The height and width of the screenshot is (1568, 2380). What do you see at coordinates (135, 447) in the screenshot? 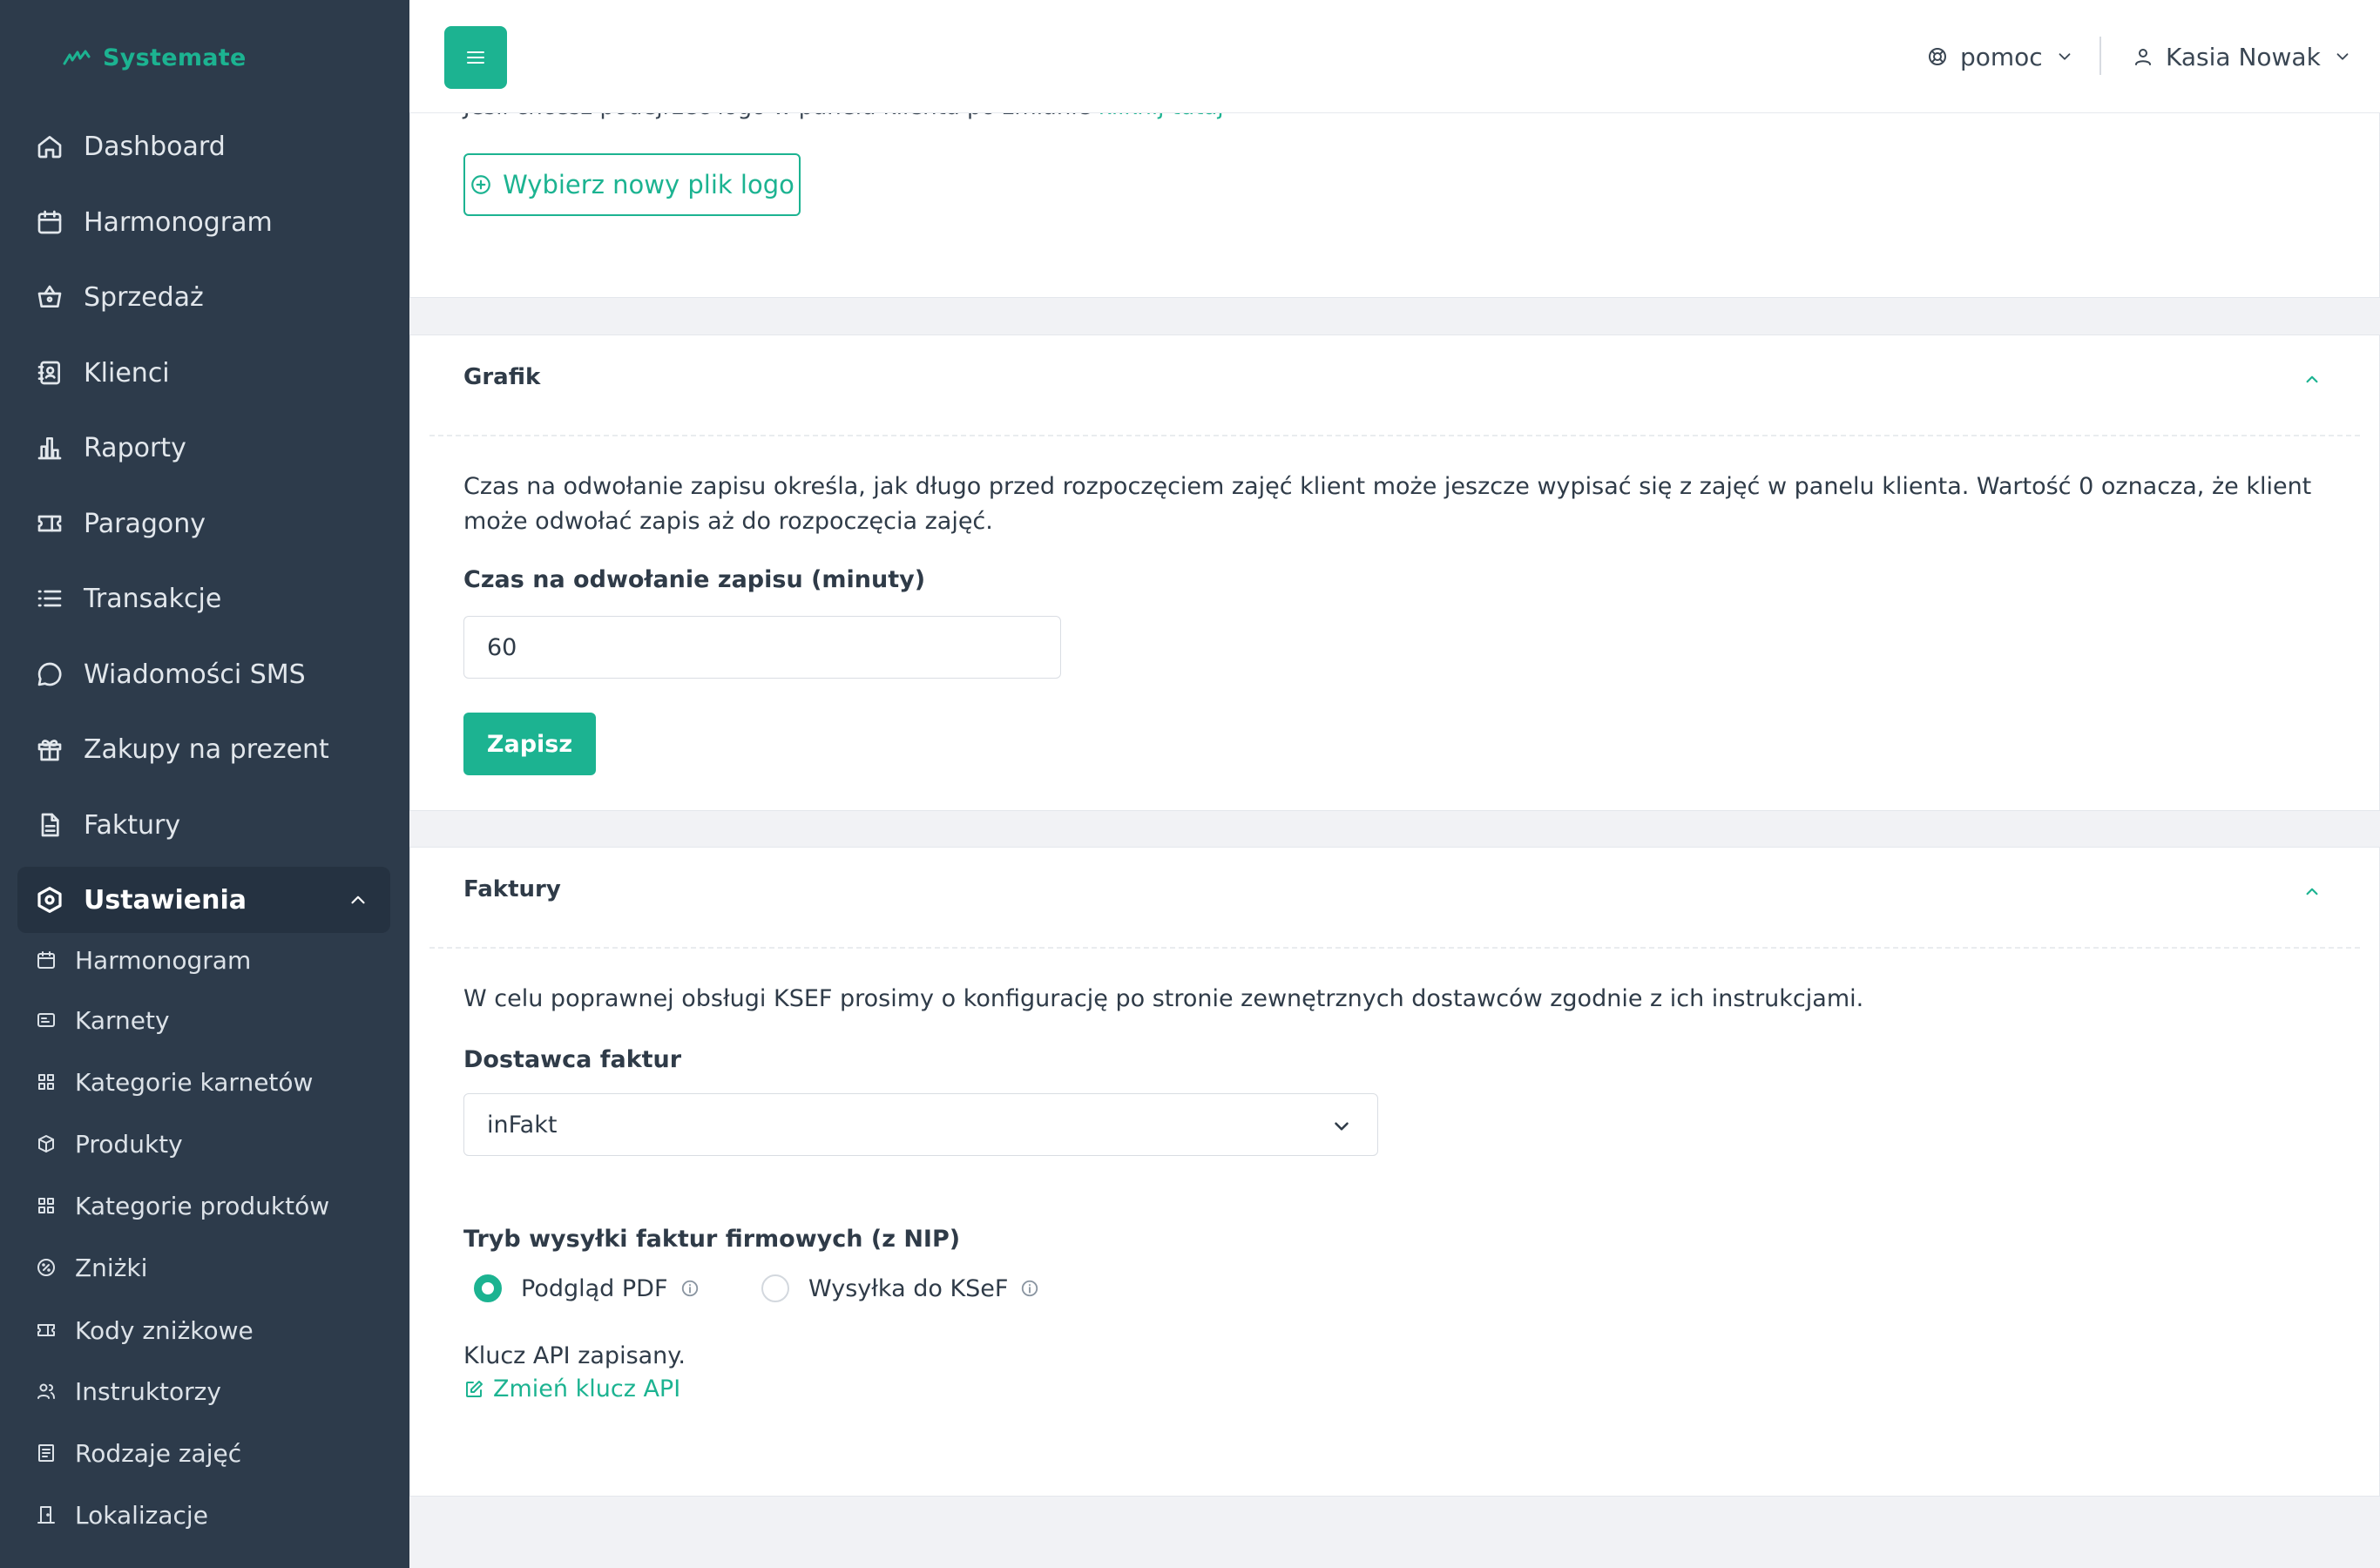
I see `sidebar-item-label: Raporty` at bounding box center [135, 447].